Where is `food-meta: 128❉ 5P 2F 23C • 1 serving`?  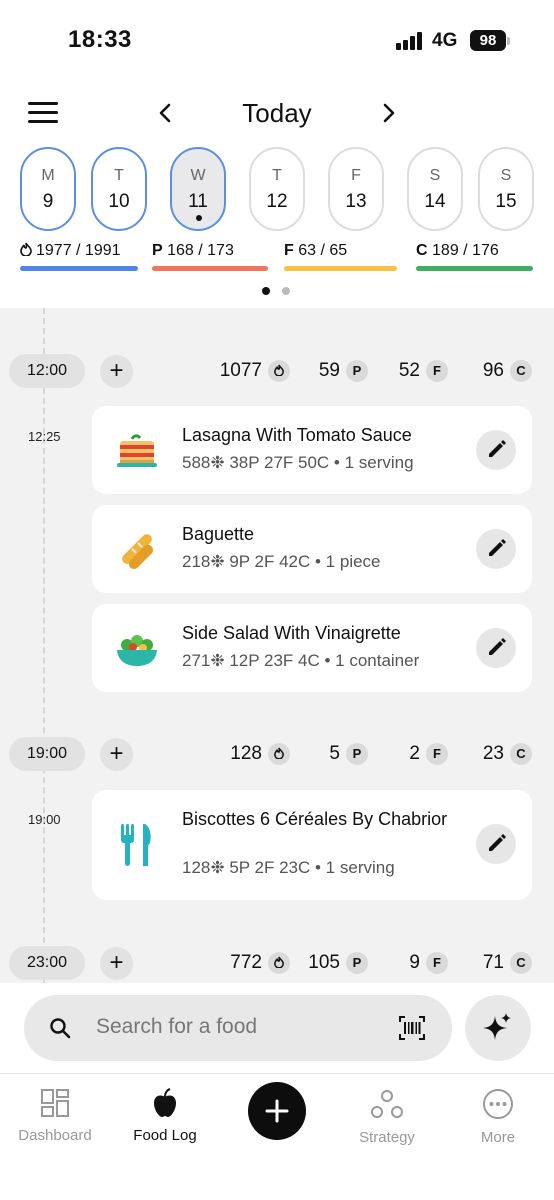 food-meta: 128❉ 5P 2F 23C • 1 serving is located at coordinates (288, 867).